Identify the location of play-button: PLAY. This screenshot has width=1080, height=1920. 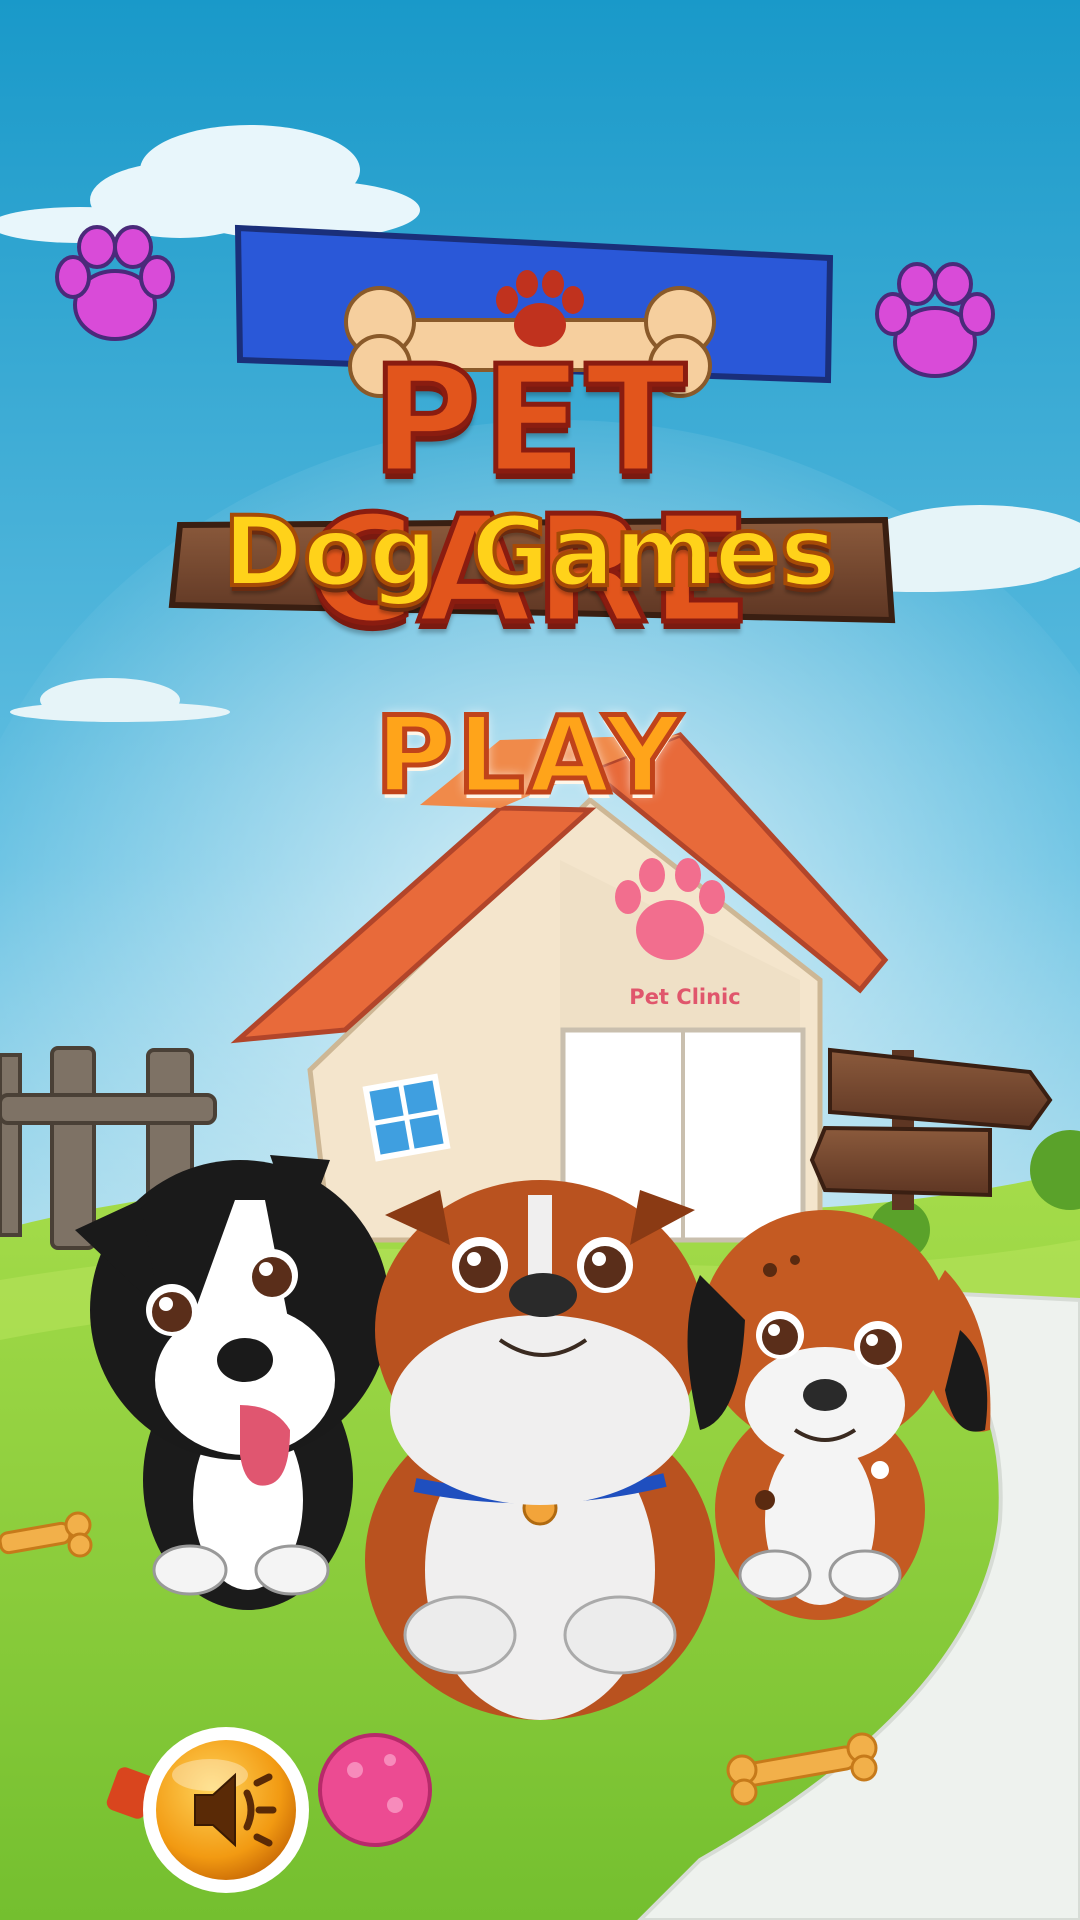
(530, 755).